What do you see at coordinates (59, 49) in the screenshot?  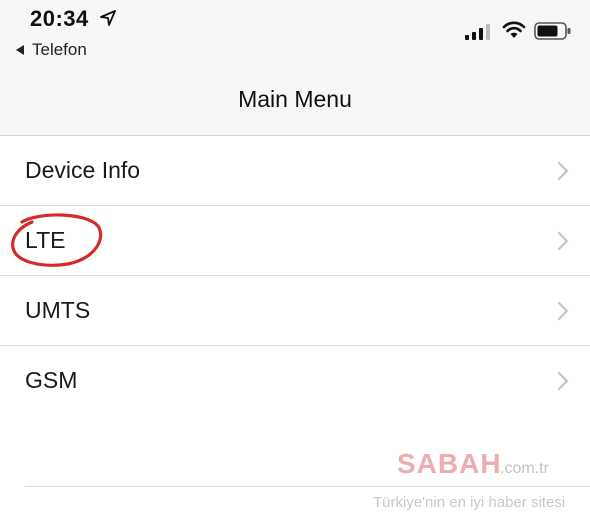 I see `back-app-label: Telefon` at bounding box center [59, 49].